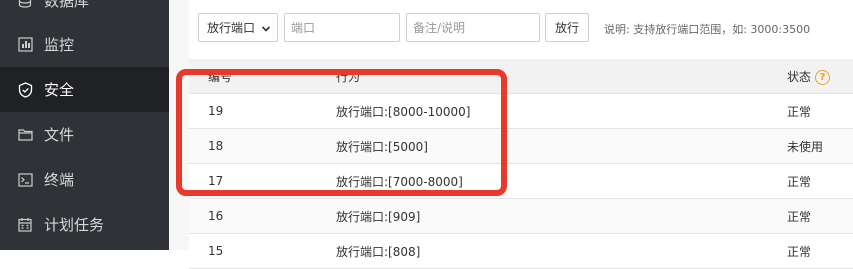 This screenshot has width=853, height=269. I want to click on sidebar-item-label: 数据库, so click(67, 5).